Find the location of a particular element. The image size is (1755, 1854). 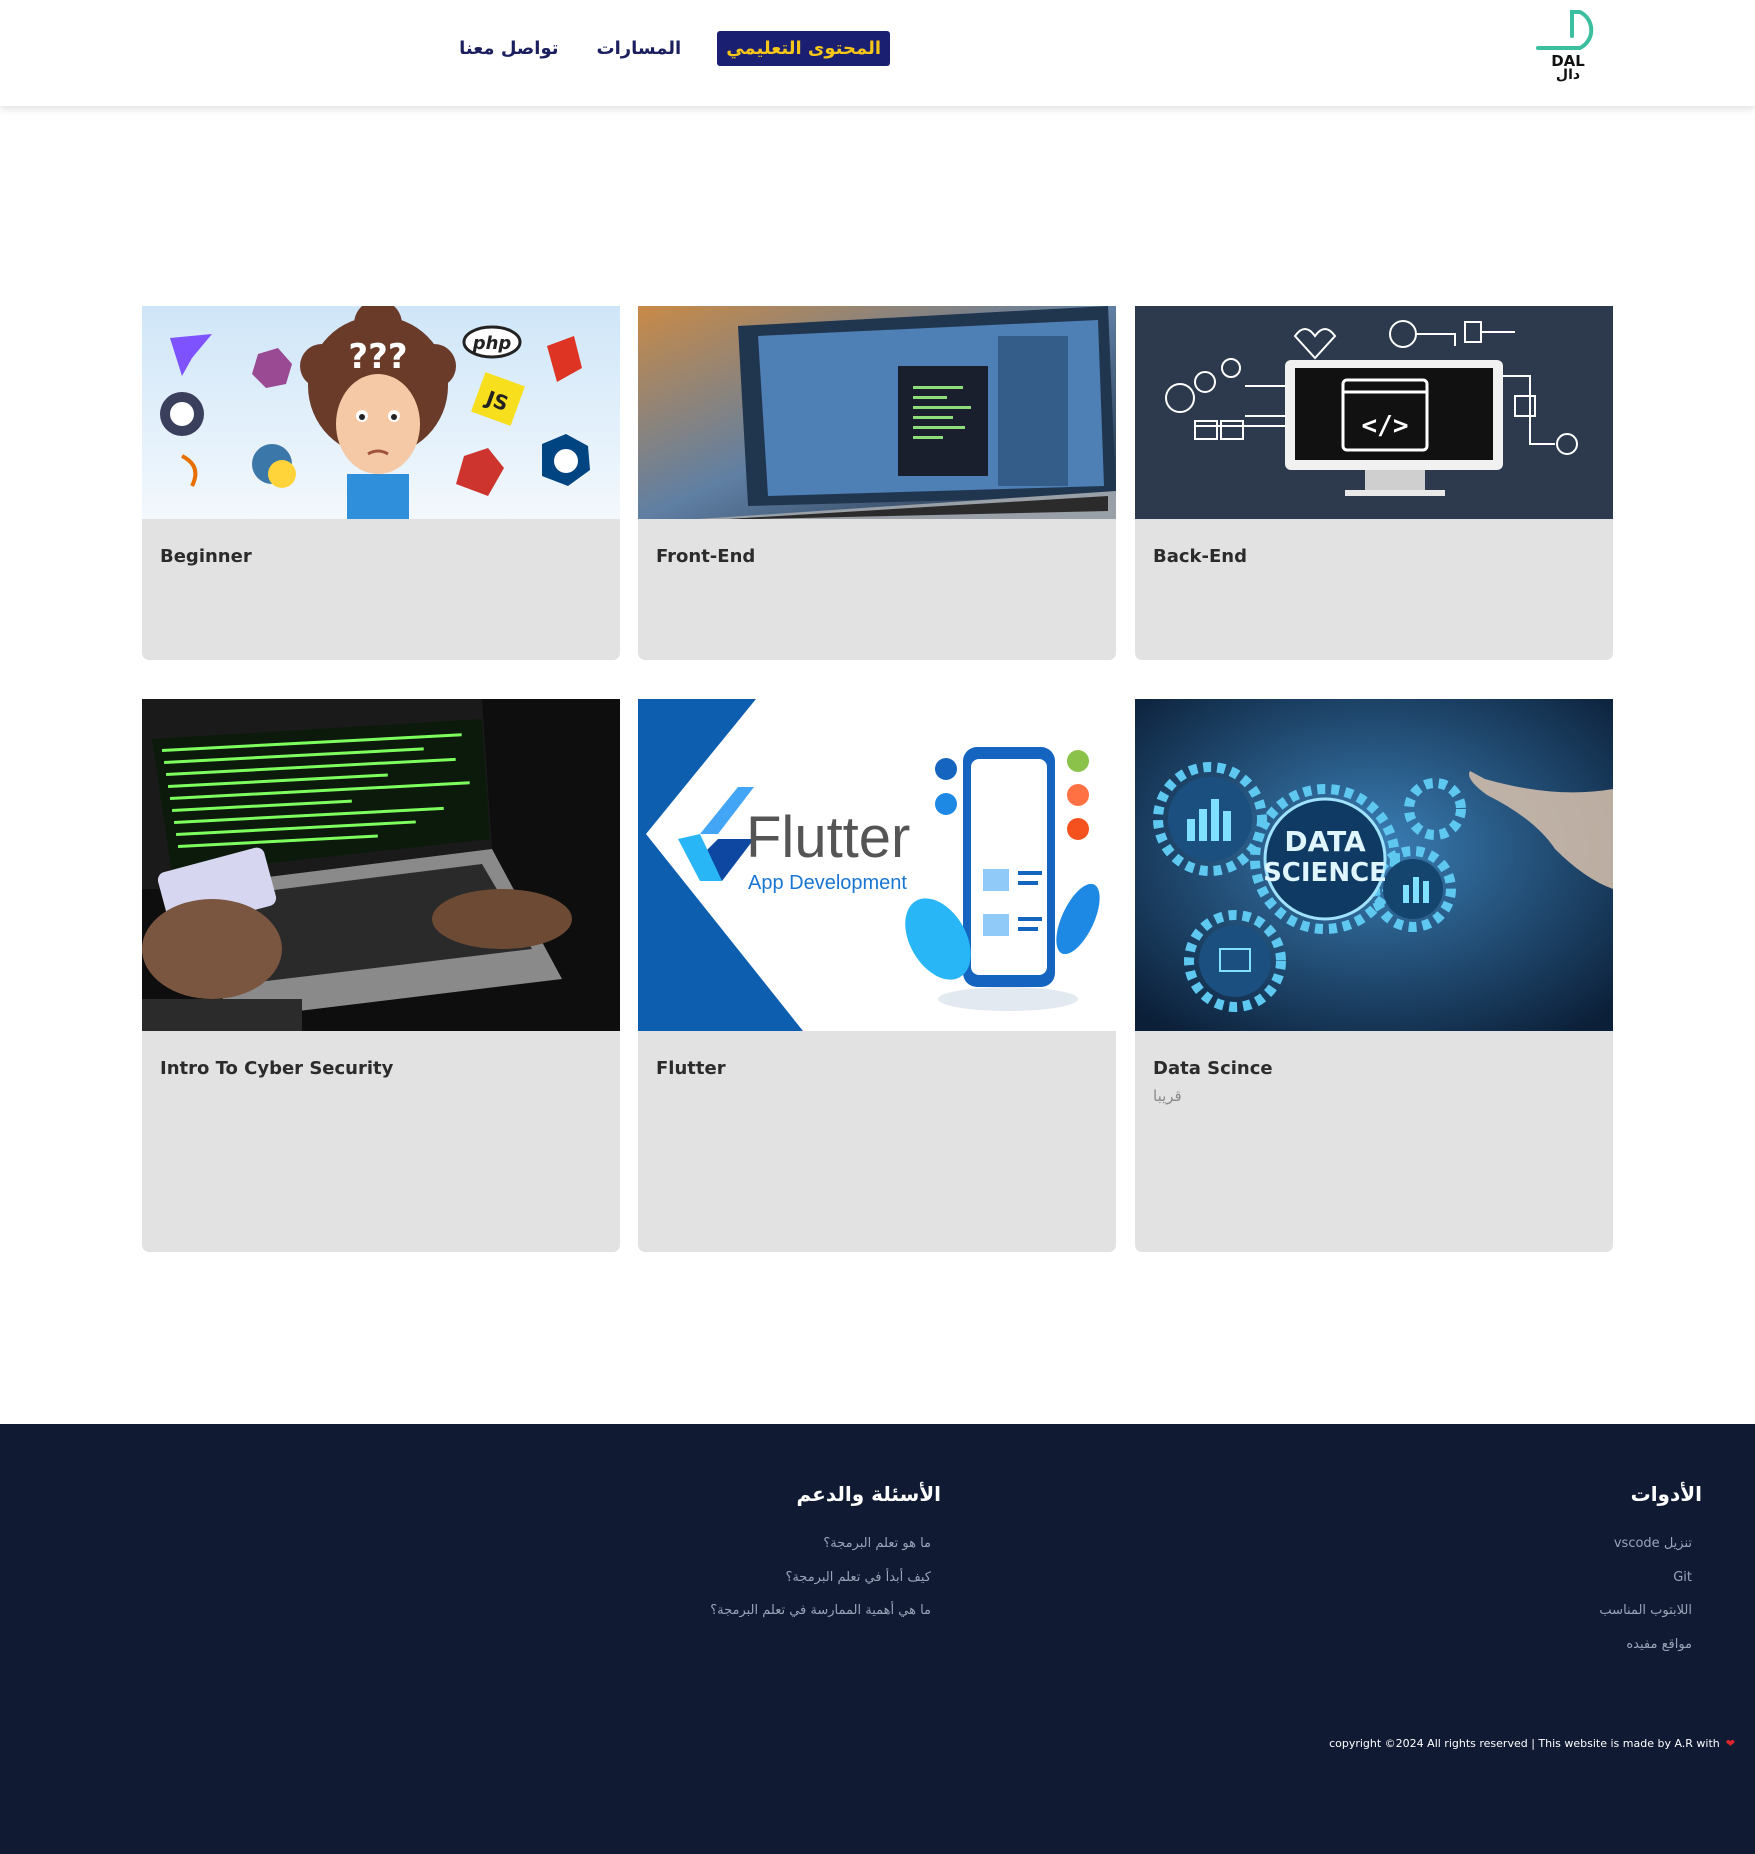

footer-link-useful-sites: مواقع مفيده is located at coordinates (1572, 1654).